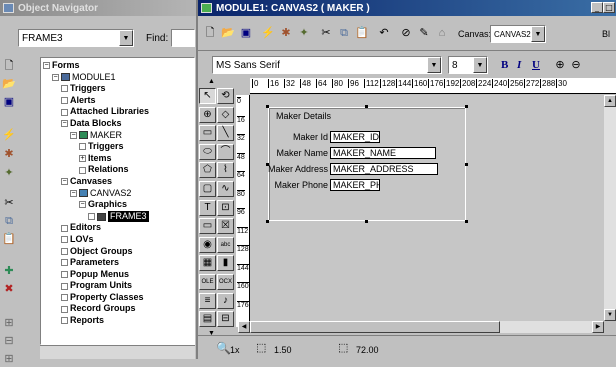 This screenshot has height=367, width=616. Describe the element at coordinates (610, 208) in the screenshot. I see `canvas-vertical-scrollbar: ▲ ▼` at that location.